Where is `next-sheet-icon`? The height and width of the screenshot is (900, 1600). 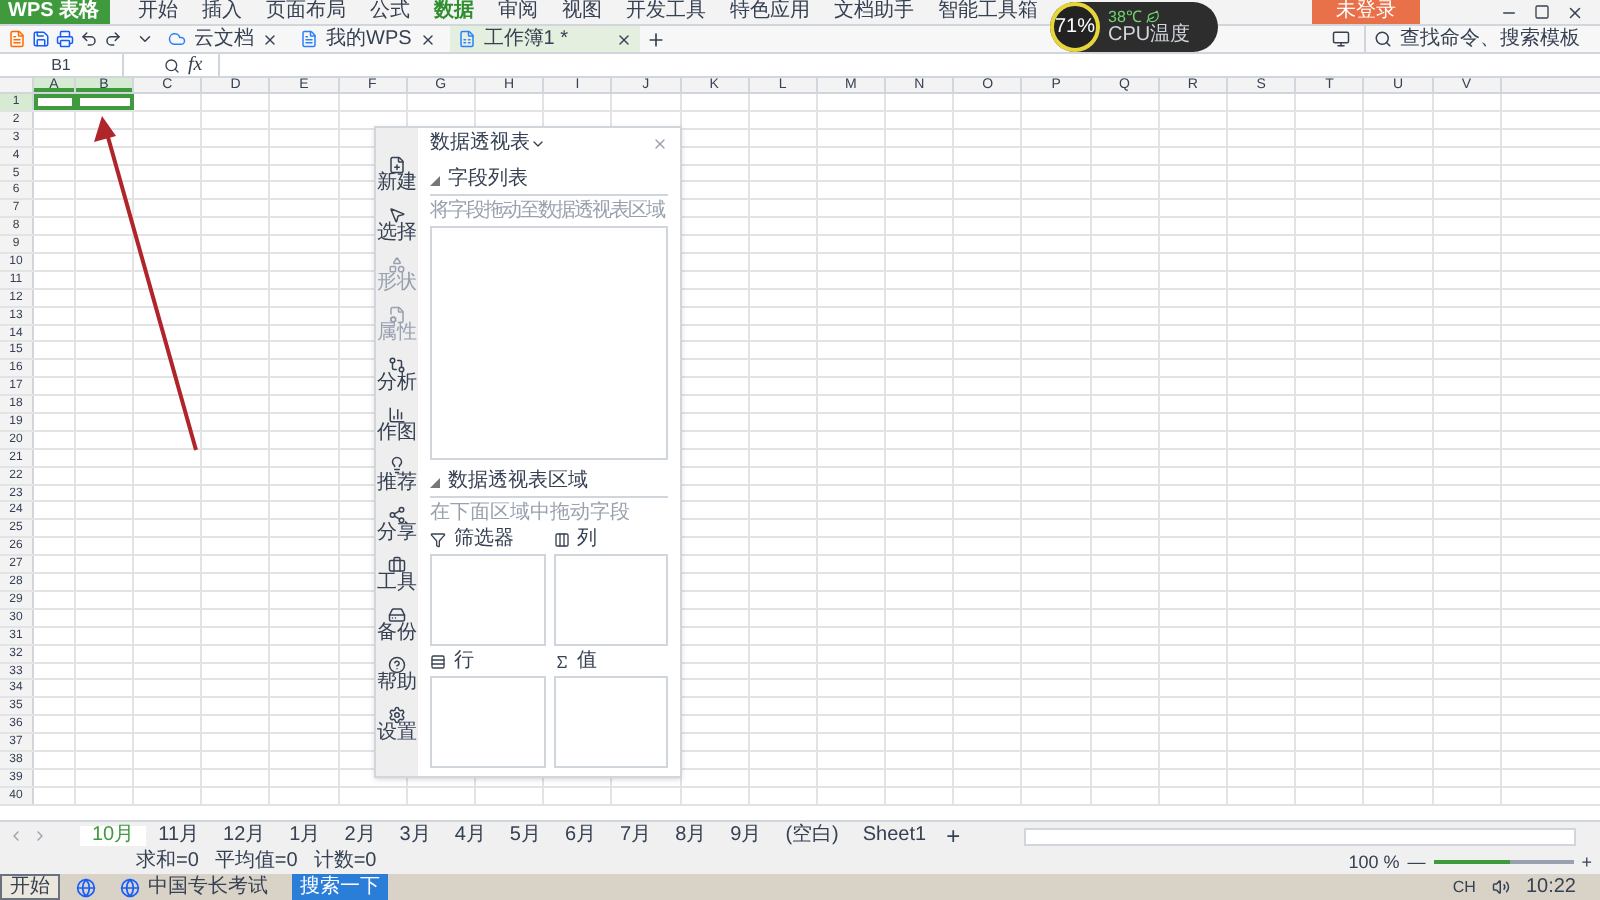 next-sheet-icon is located at coordinates (40, 836).